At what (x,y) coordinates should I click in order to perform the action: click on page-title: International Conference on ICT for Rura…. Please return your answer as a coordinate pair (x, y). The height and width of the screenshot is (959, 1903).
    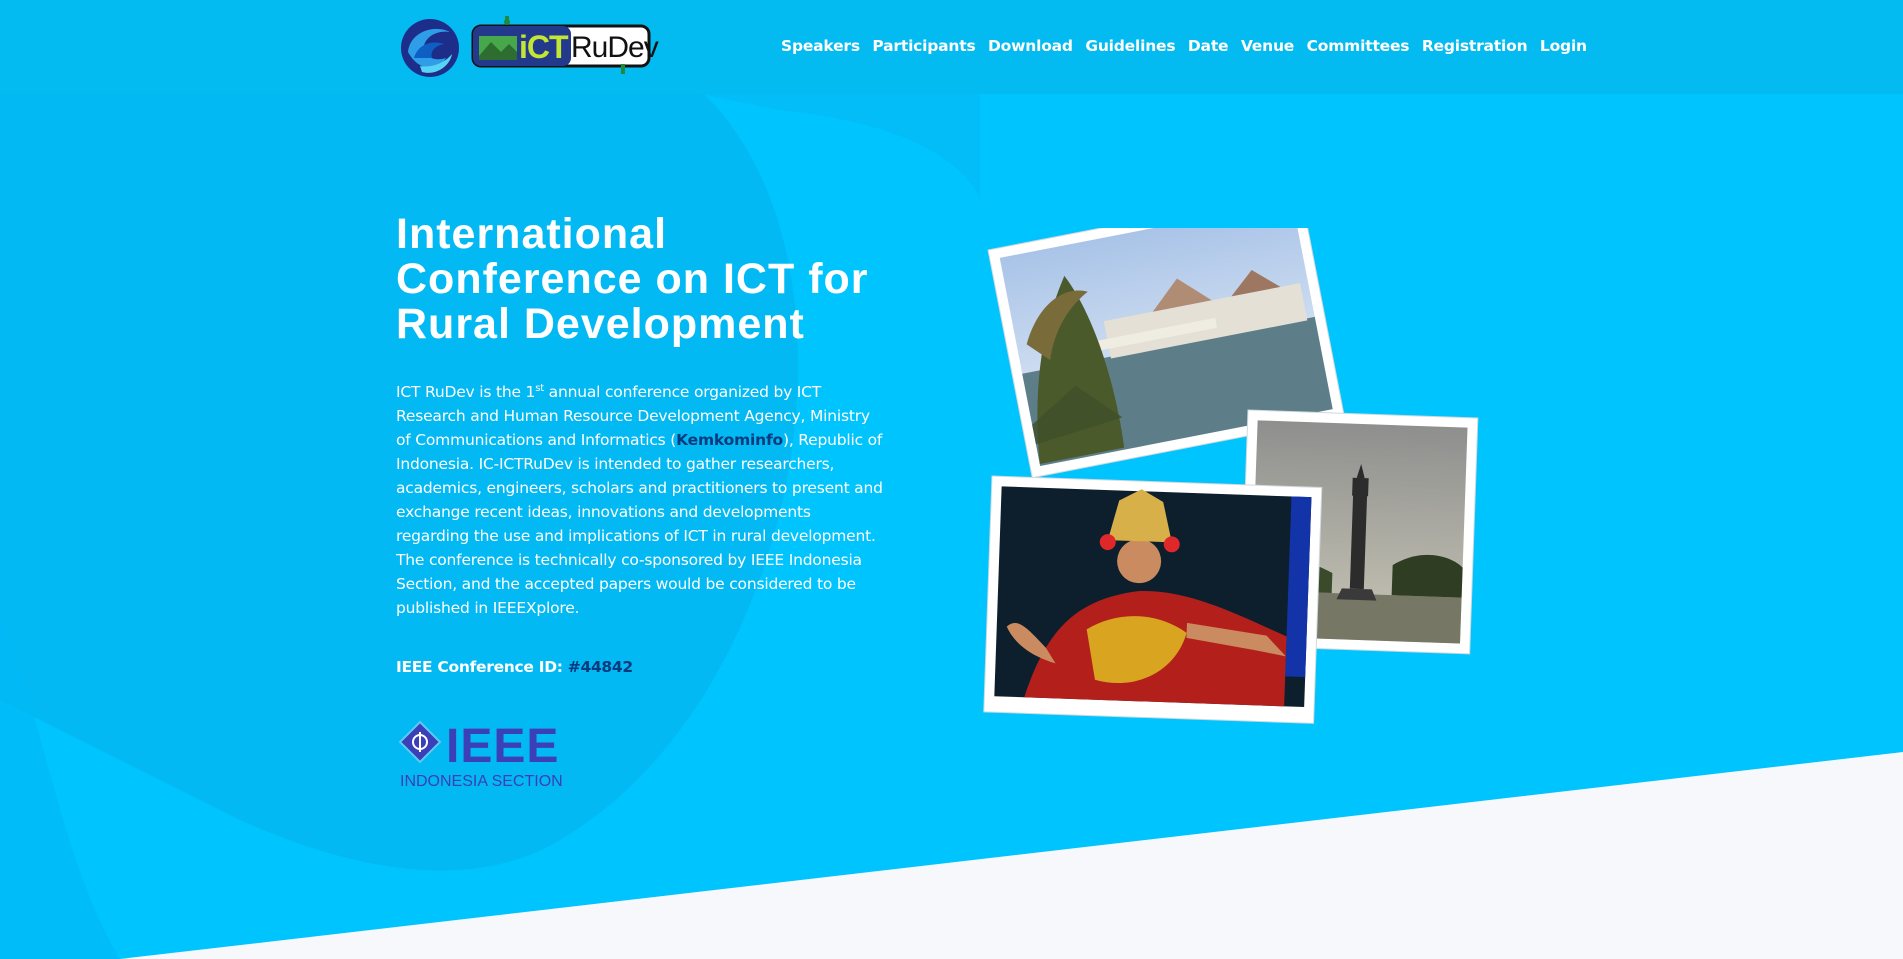
    Looking at the image, I should click on (632, 279).